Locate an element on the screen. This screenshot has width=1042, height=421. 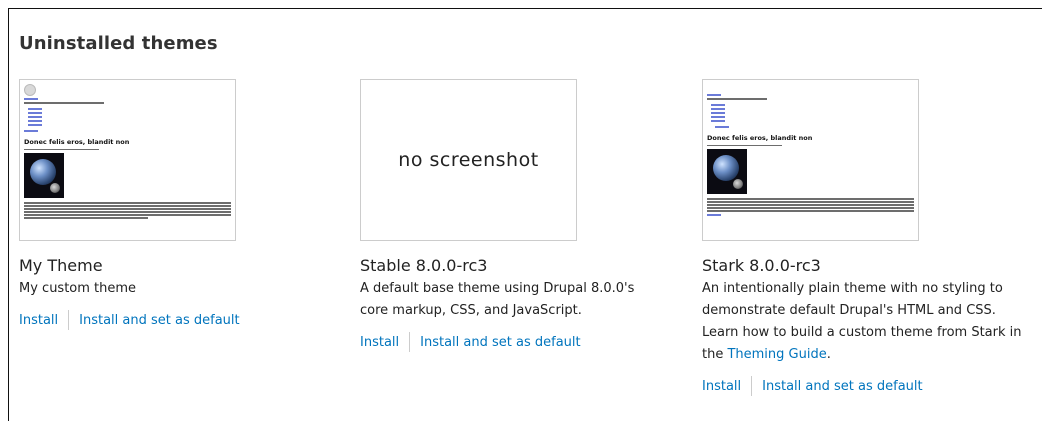
theme-name: Stark 8.0.0-rc3 is located at coordinates (761, 265).